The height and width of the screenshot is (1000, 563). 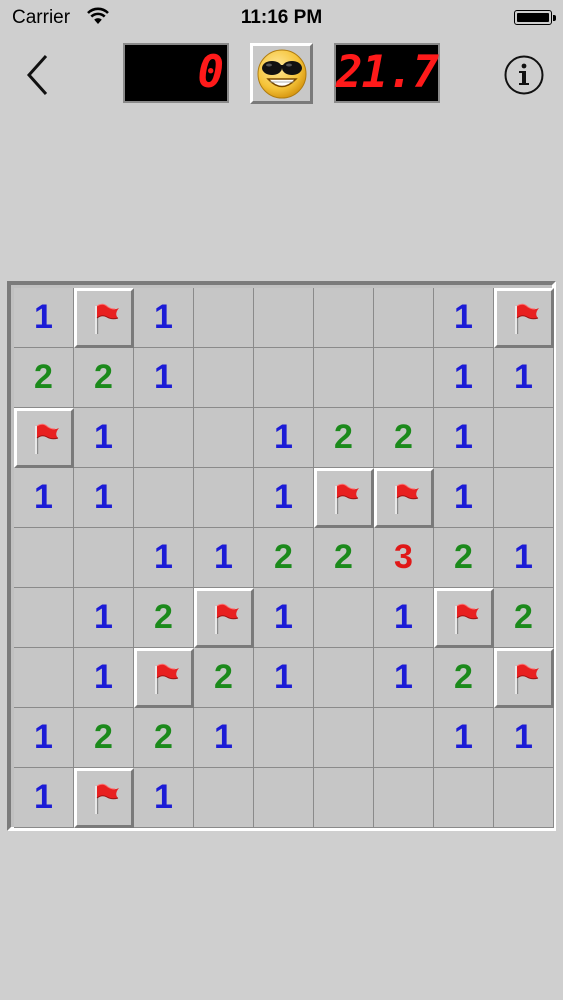 I want to click on sunglasses-smiley-icon, so click(x=282, y=74).